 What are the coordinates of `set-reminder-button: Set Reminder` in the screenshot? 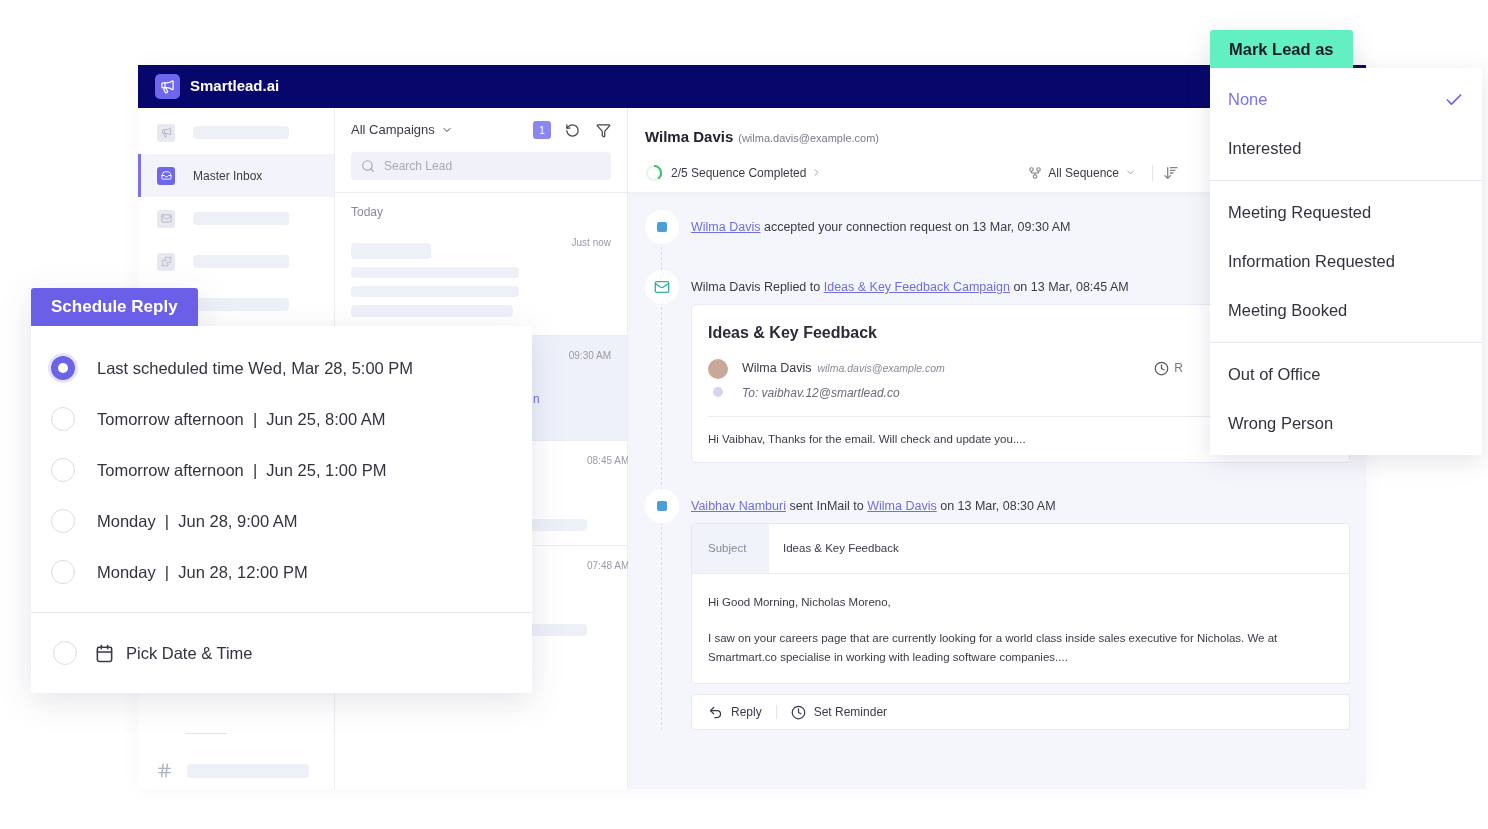 It's located at (839, 712).